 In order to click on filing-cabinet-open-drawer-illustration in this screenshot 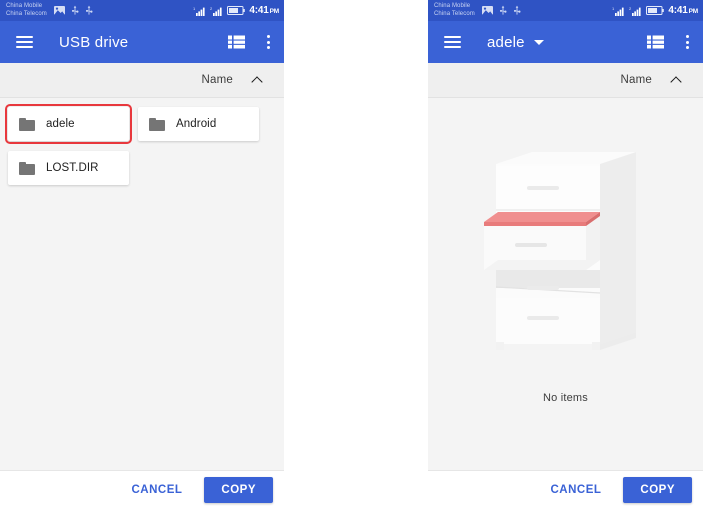, I will do `click(559, 251)`.